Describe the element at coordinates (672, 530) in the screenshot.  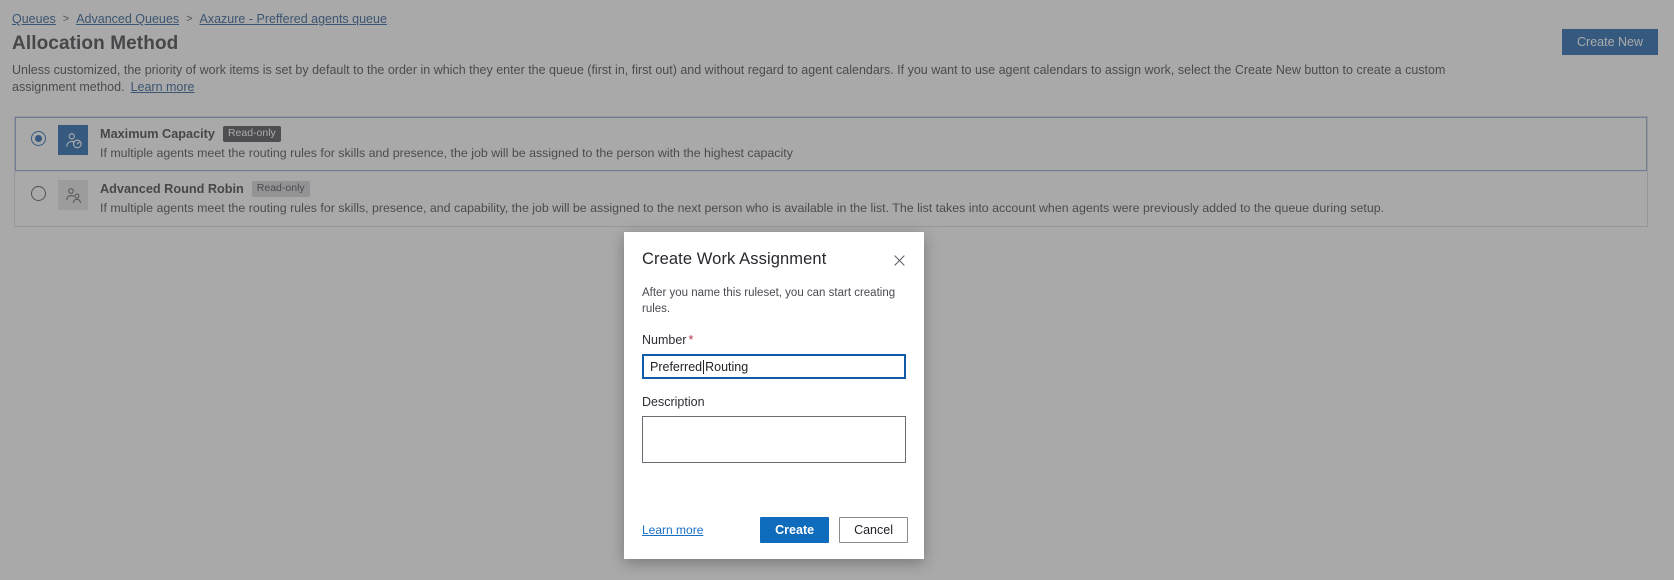
I see `dialog-learn-more-link: Learn more` at that location.